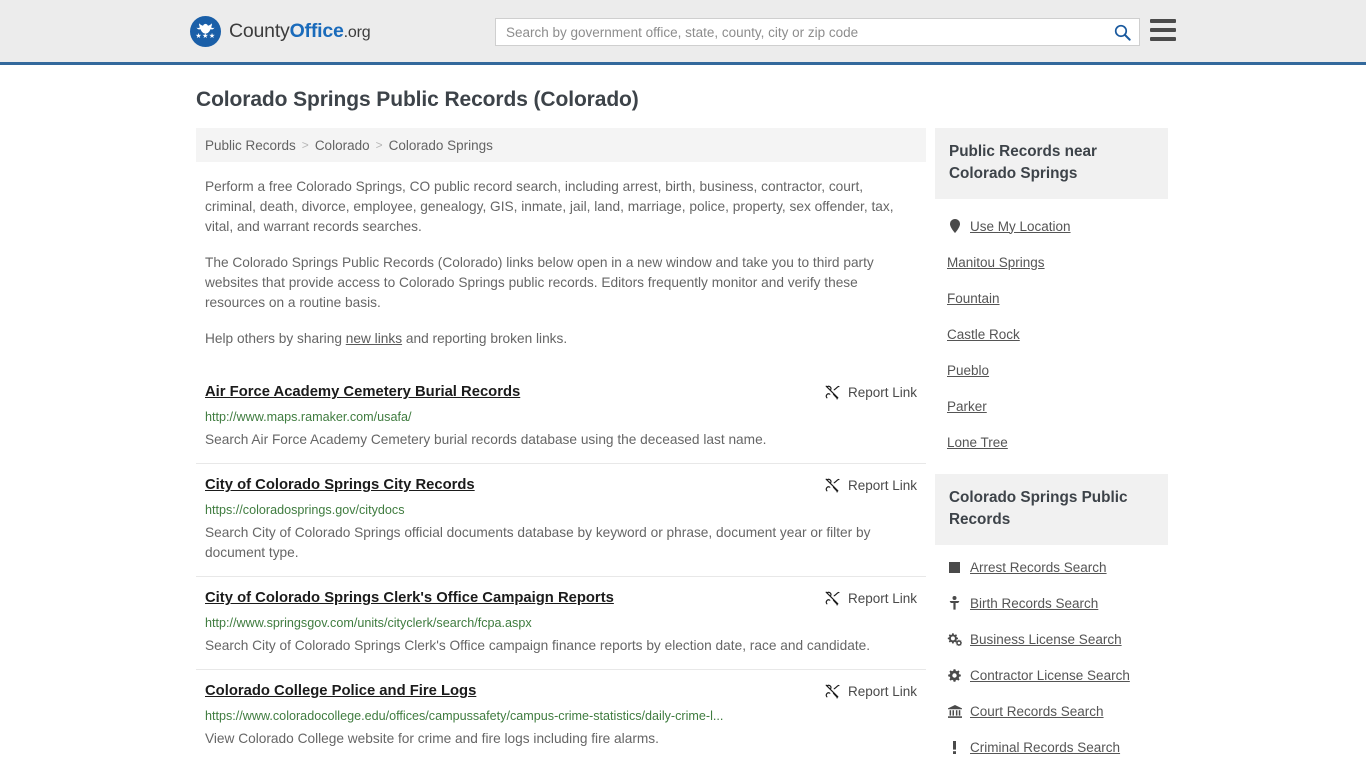  Describe the element at coordinates (996, 262) in the screenshot. I see `sidebar-link-label: Manitou Springs` at that location.